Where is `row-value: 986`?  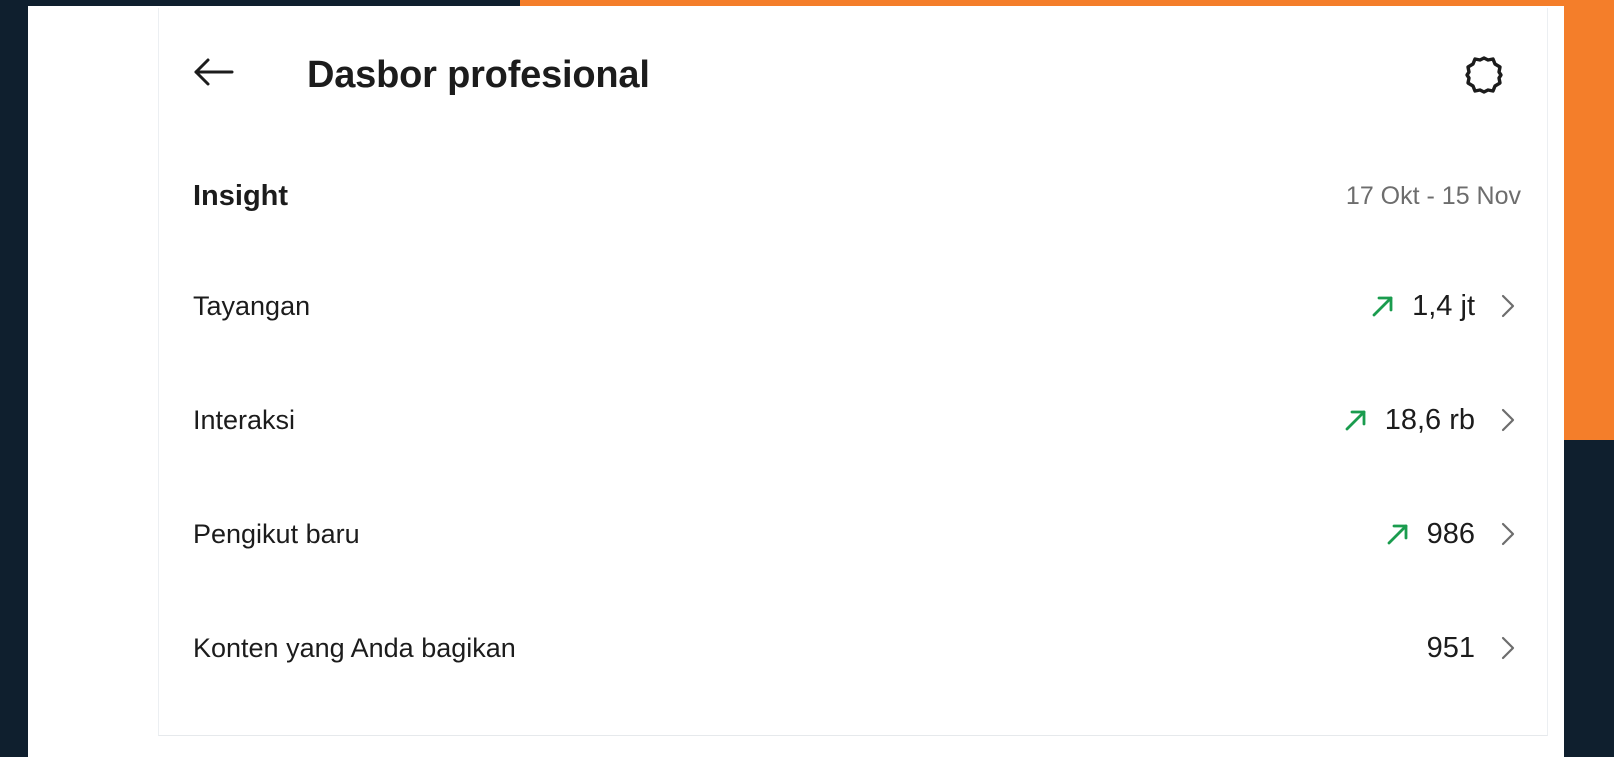
row-value: 986 is located at coordinates (1450, 533).